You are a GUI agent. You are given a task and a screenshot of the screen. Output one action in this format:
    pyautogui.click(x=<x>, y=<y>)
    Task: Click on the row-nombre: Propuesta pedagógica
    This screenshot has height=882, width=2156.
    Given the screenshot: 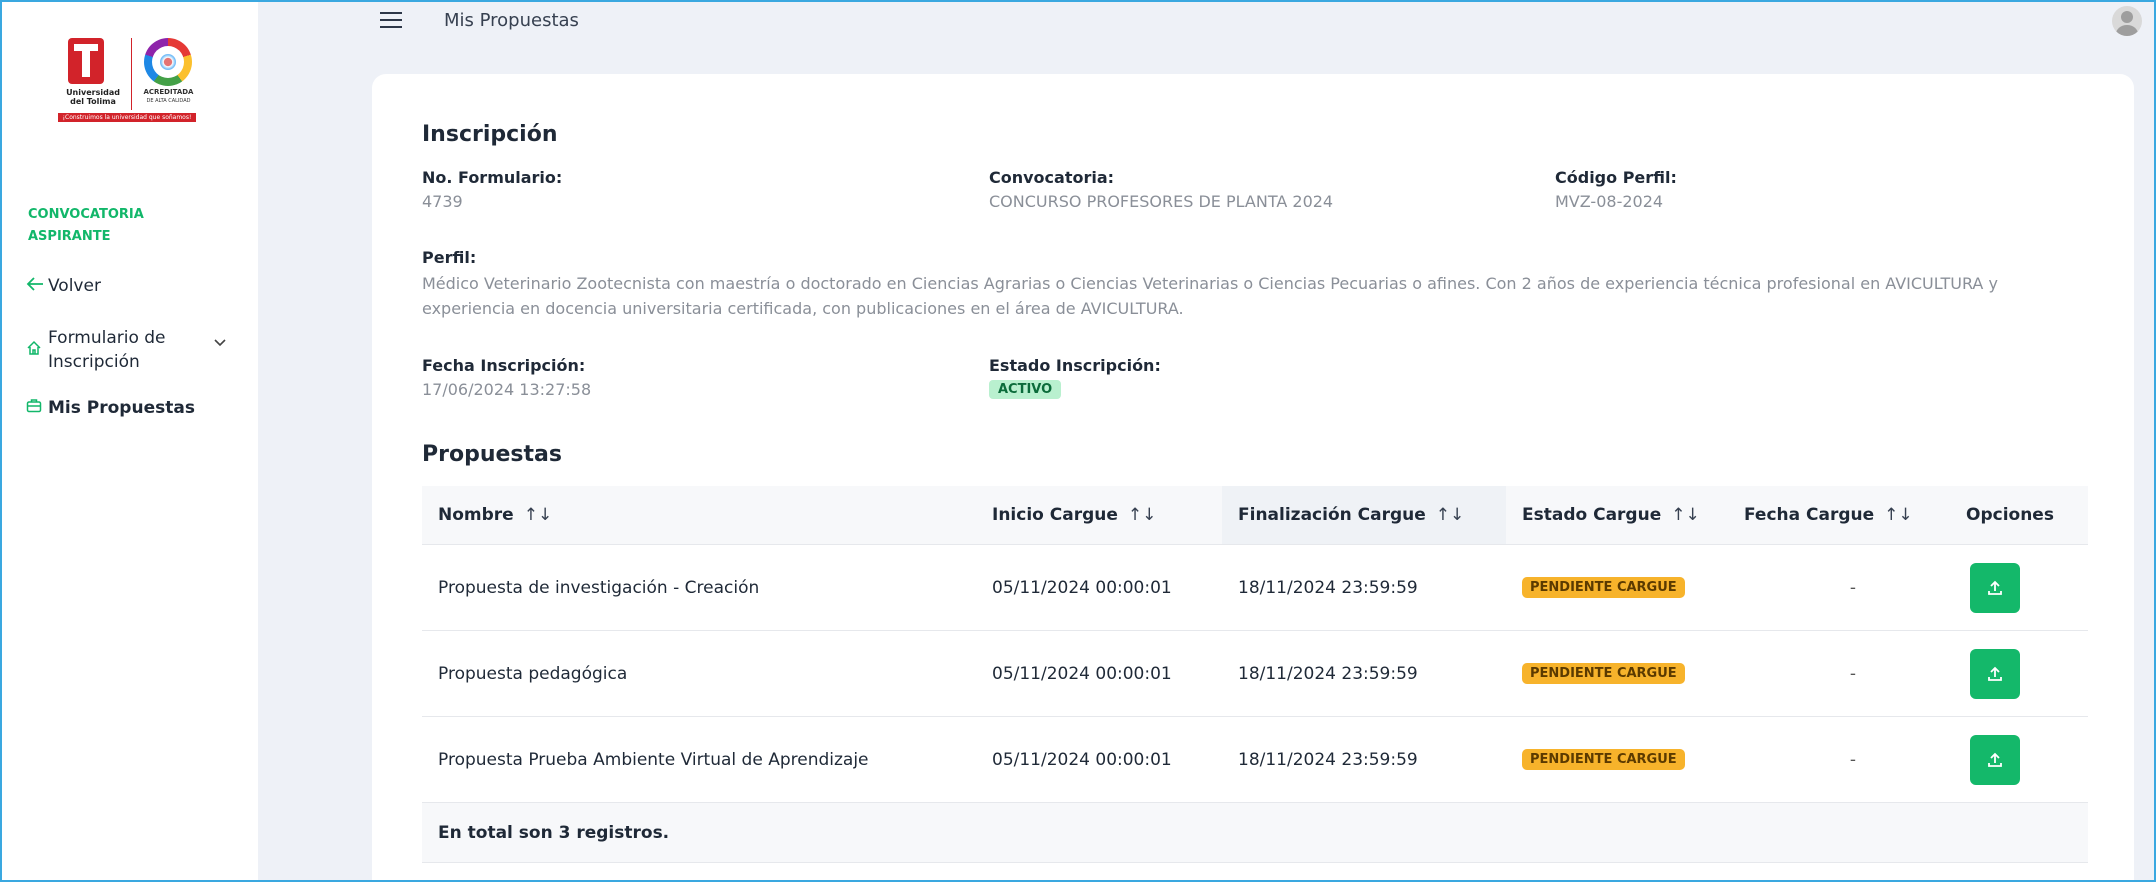 What is the action you would take?
    pyautogui.click(x=533, y=673)
    